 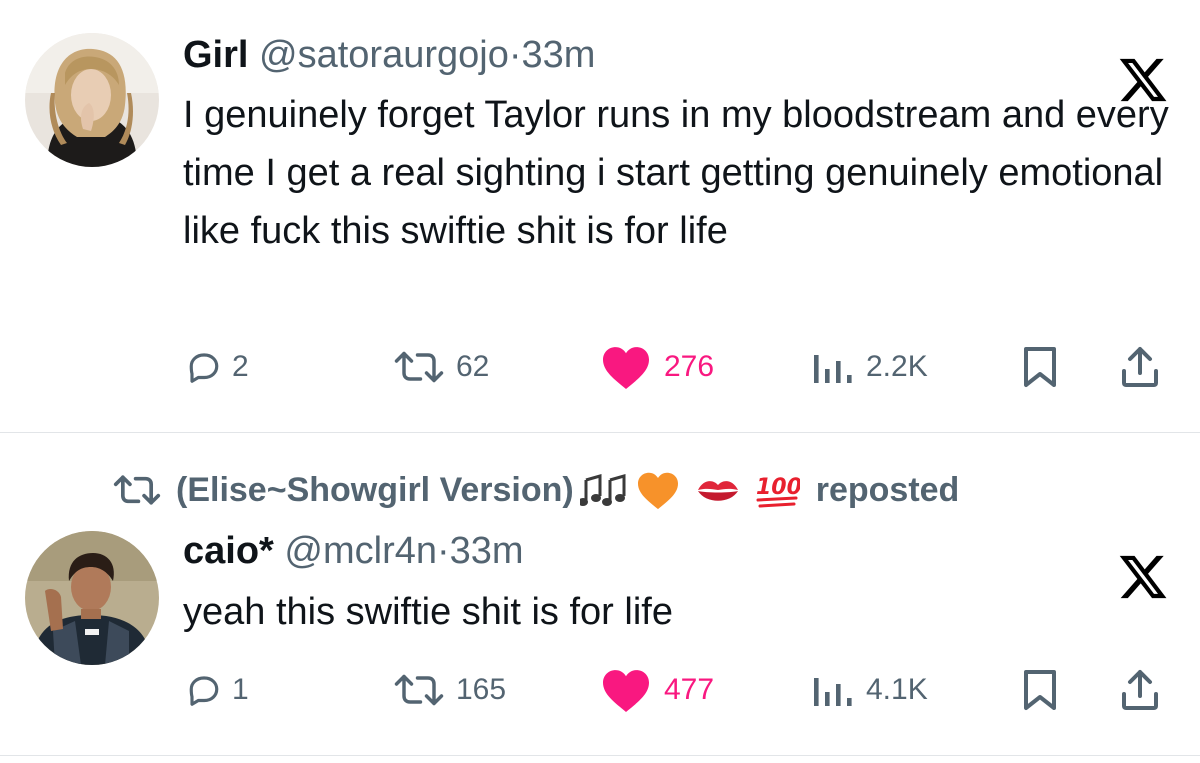 What do you see at coordinates (656, 367) in the screenshot?
I see `like-button: 276` at bounding box center [656, 367].